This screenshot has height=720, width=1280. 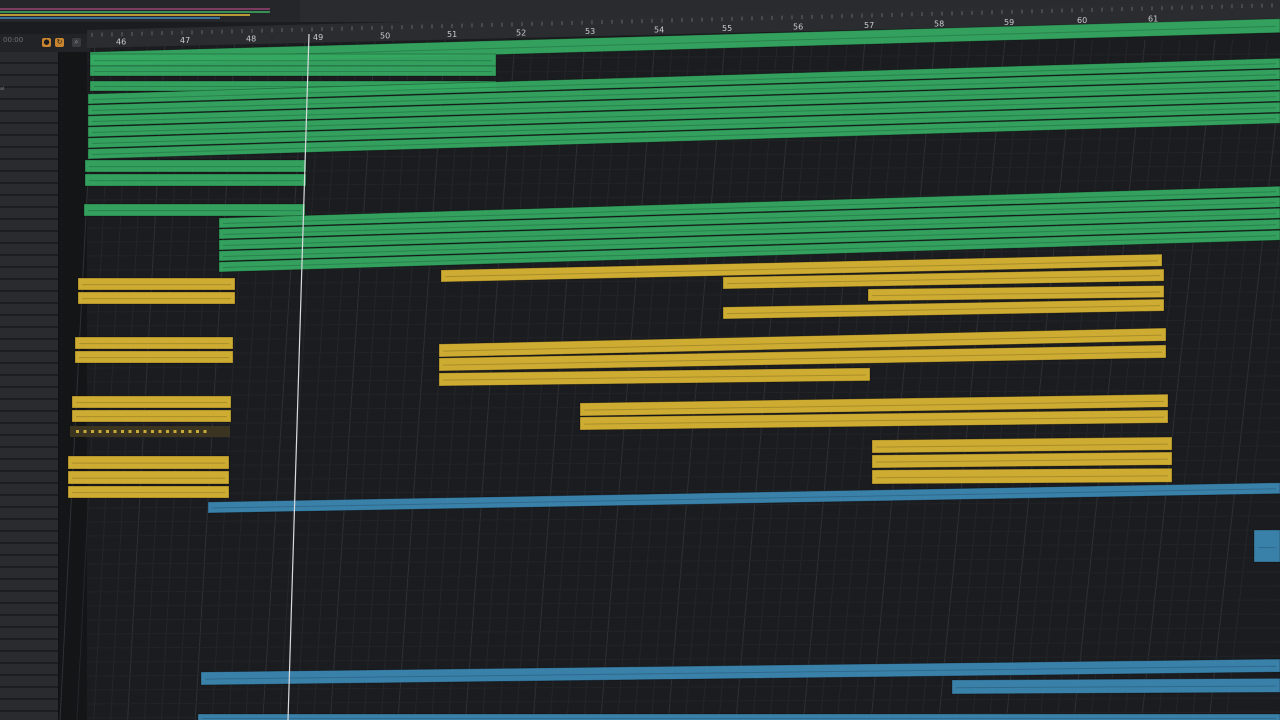 I want to click on bar-number: 48, so click(x=251, y=39).